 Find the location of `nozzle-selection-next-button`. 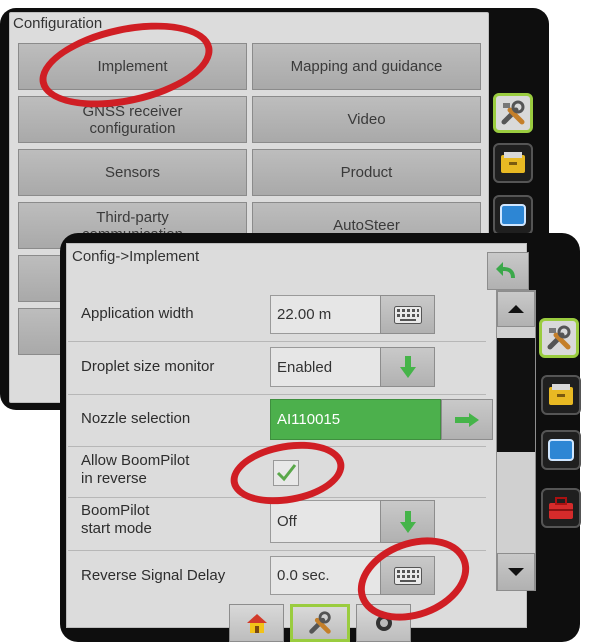

nozzle-selection-next-button is located at coordinates (467, 419).